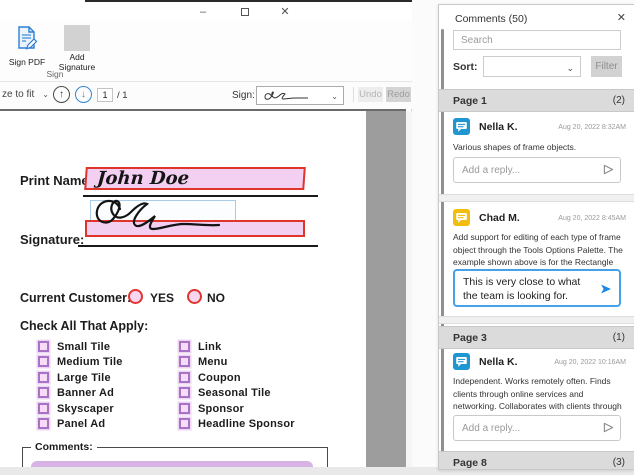  I want to click on sign-dropdown-label: Sign:, so click(243, 95).